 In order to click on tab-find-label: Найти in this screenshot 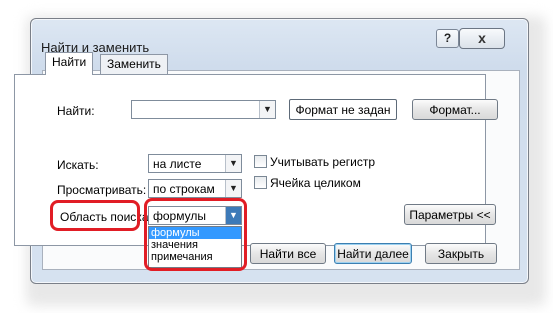, I will do `click(69, 62)`.